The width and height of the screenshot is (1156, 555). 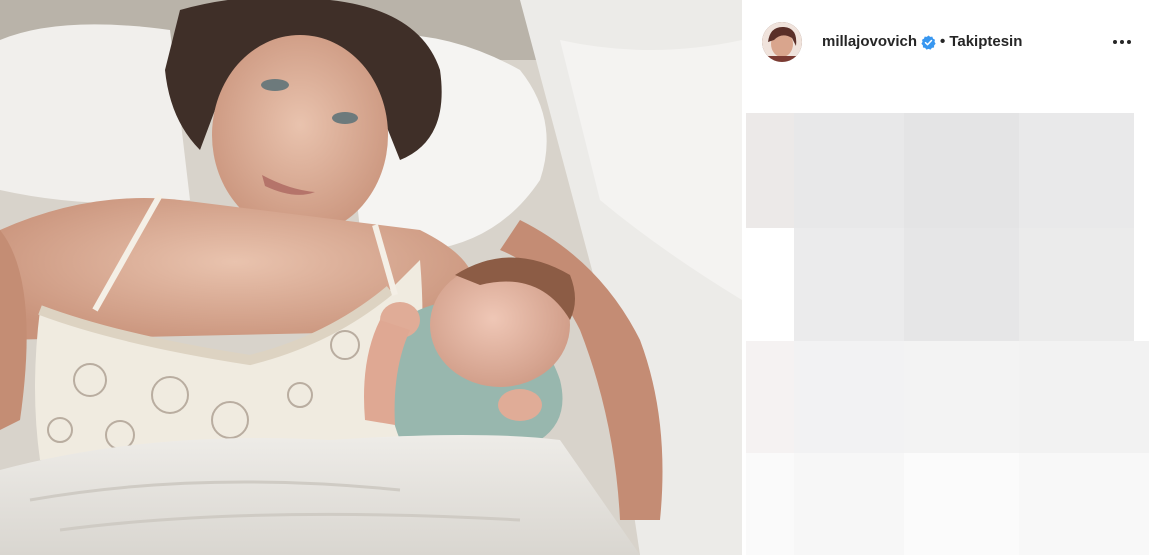 What do you see at coordinates (928, 42) in the screenshot?
I see `verified-badge-icon` at bounding box center [928, 42].